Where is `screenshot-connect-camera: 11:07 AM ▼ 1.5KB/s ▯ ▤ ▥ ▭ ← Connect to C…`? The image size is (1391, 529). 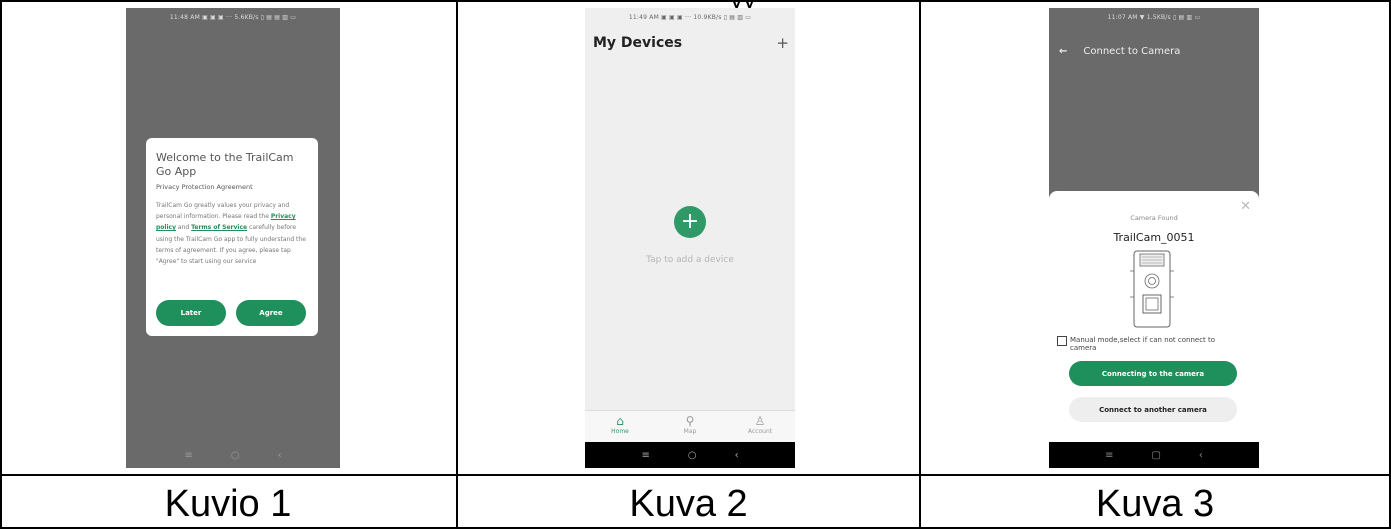
screenshot-connect-camera: 11:07 AM ▼ 1.5KB/s ▯ ▤ ▥ ▭ ← Connect to C… is located at coordinates (1154, 238).